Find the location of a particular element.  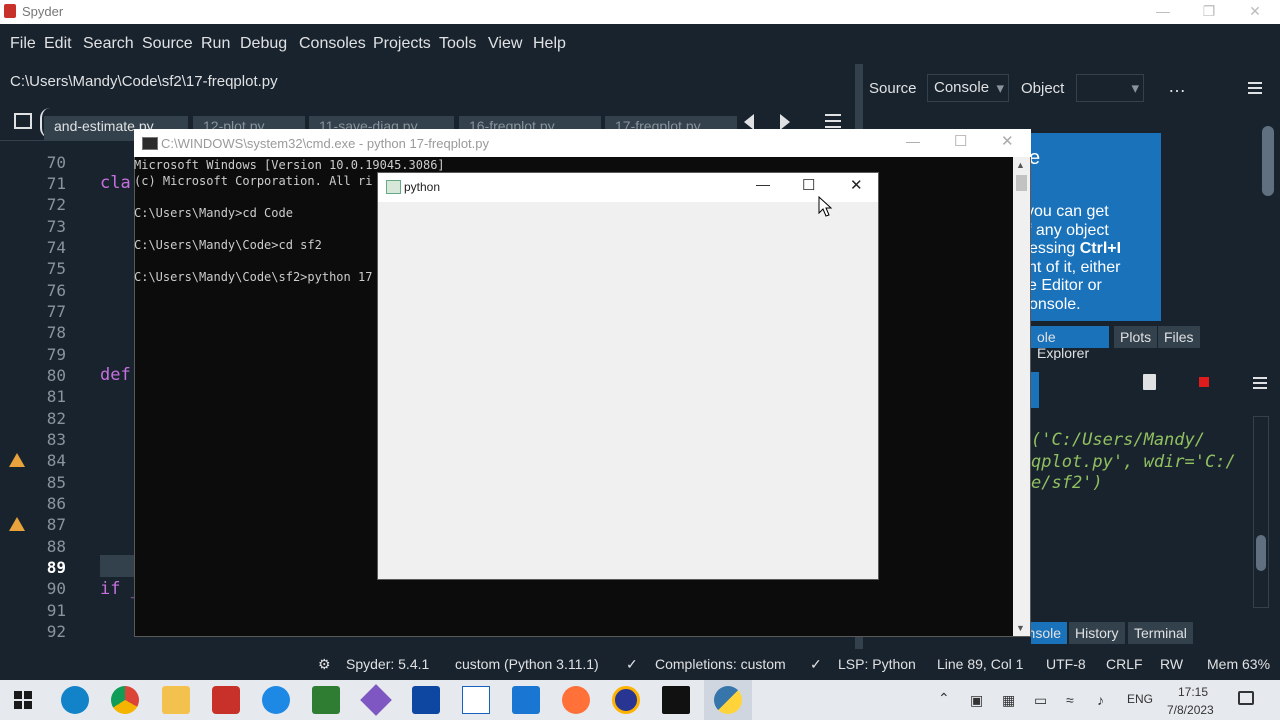

browse-tabs-icon is located at coordinates (23, 121).